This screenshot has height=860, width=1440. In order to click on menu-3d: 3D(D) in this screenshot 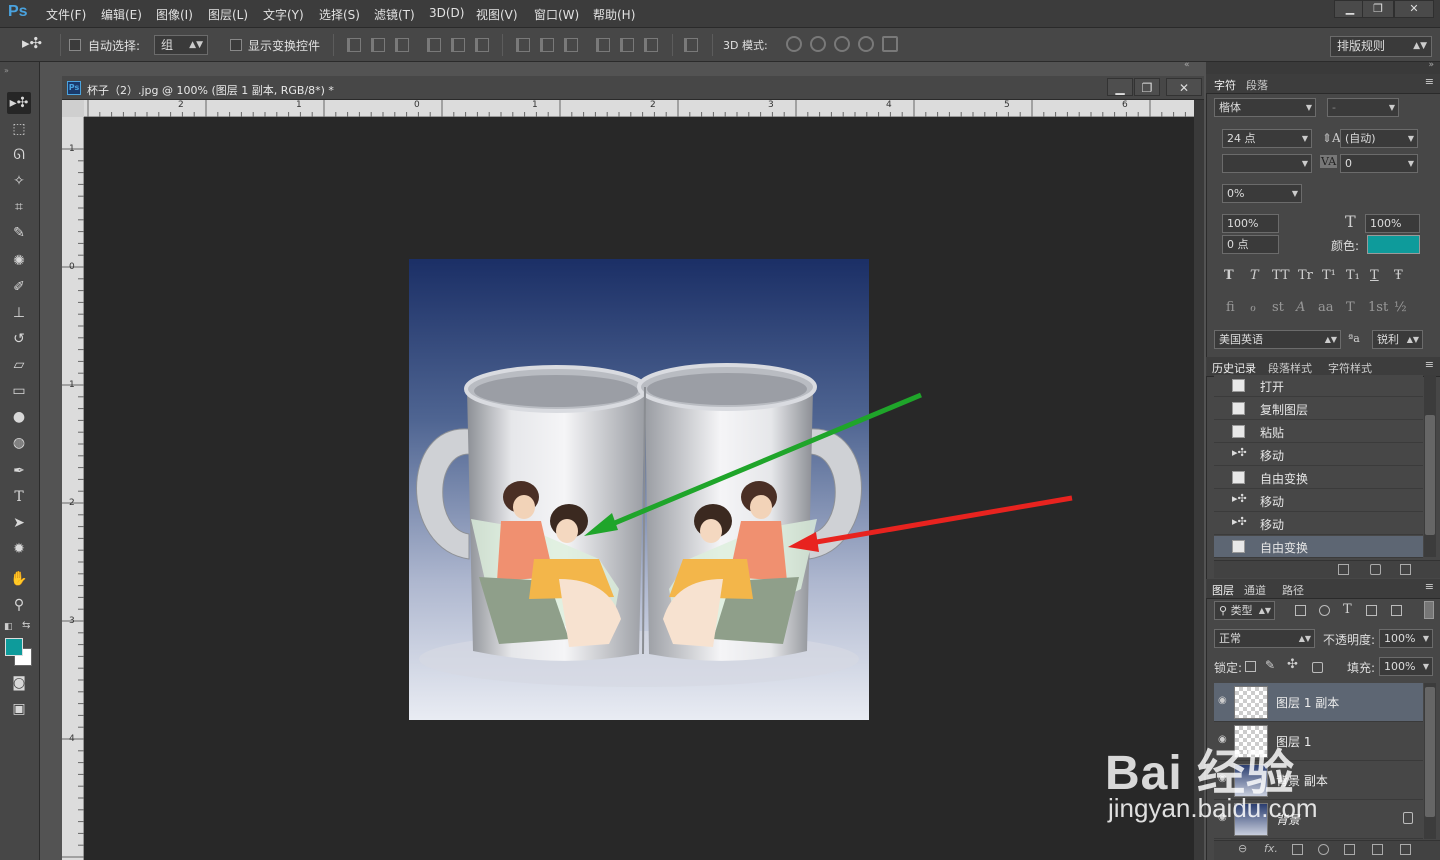, I will do `click(446, 13)`.